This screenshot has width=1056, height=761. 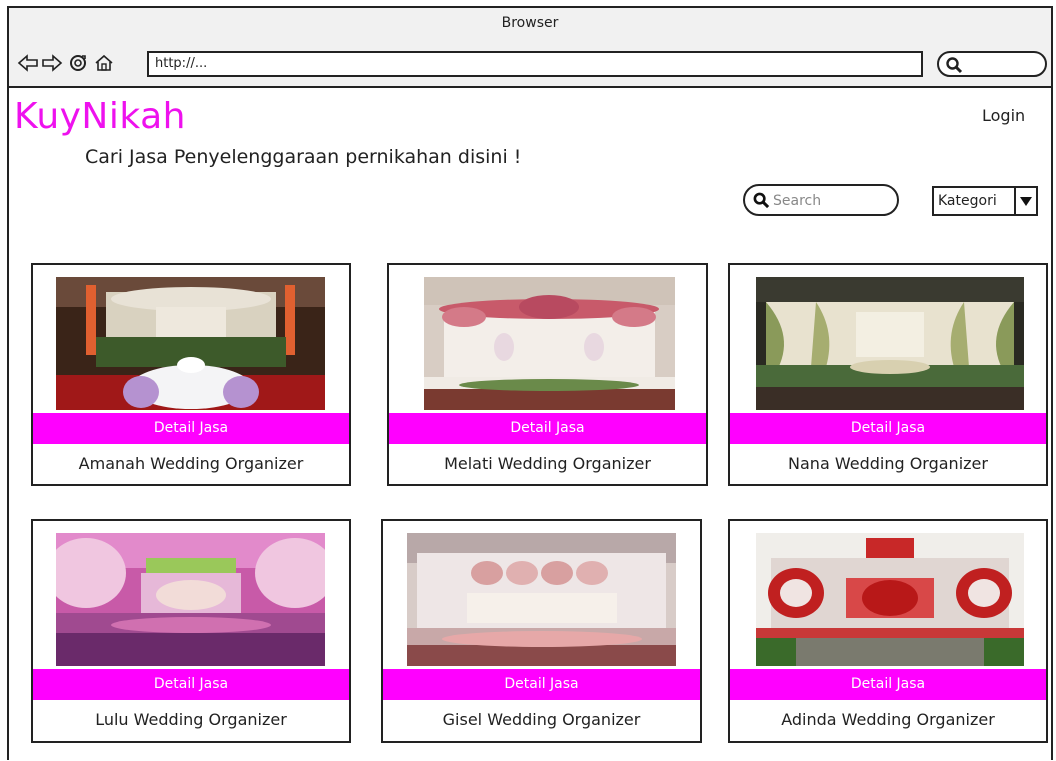 I want to click on vendor-name: Adinda Wedding Organizer, so click(x=888, y=719).